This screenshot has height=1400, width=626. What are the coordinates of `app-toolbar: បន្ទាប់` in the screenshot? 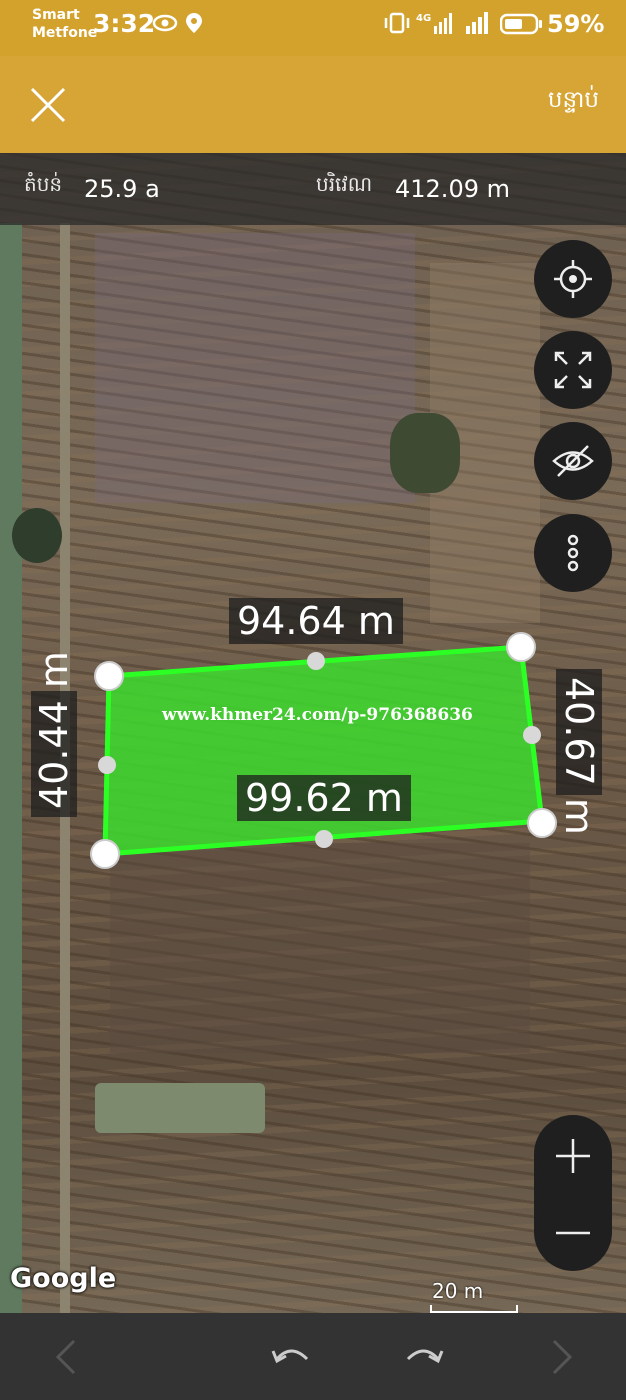 It's located at (313, 104).